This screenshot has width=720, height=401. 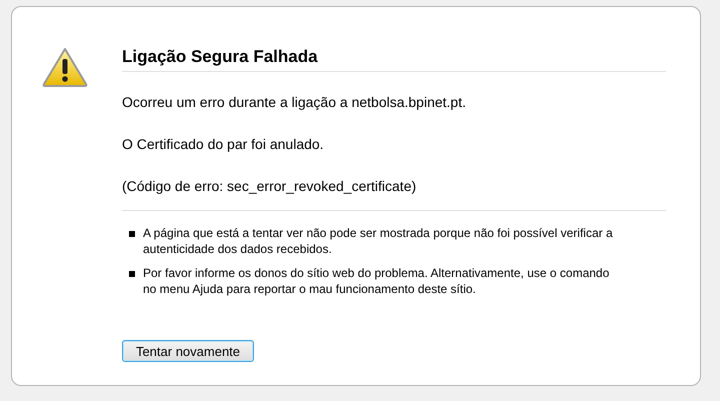 I want to click on help-text: Por favor informe os donos do sítio web do problema. Alternativamente, use o comando no menu Ajuda para reportar o mau funcionamento deste sítio., so click(x=376, y=281).